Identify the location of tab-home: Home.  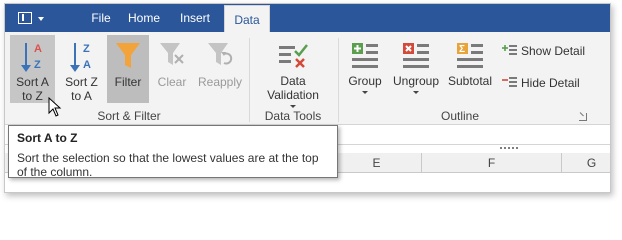
(144, 18).